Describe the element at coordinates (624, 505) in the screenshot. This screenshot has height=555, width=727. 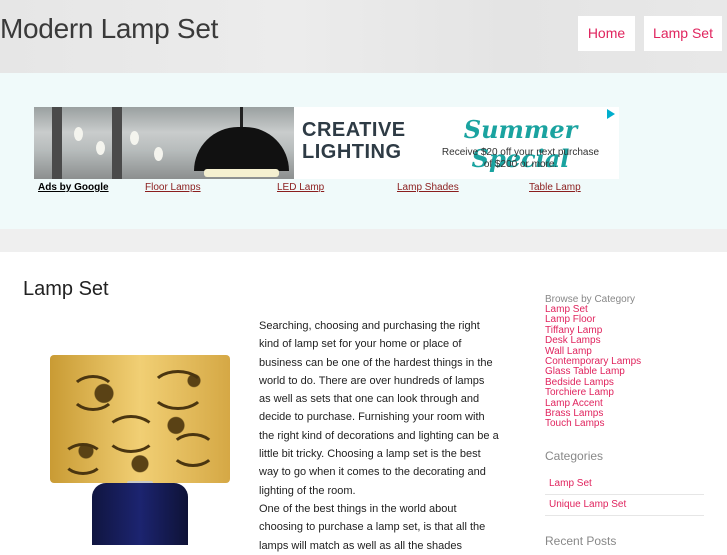
I see `category-unique-lamp-set: Unique Lamp Set` at that location.